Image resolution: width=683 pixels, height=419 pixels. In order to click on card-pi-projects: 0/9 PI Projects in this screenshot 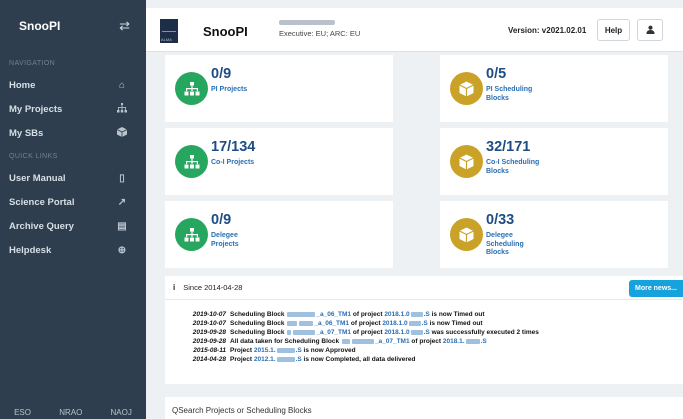, I will do `click(279, 88)`.